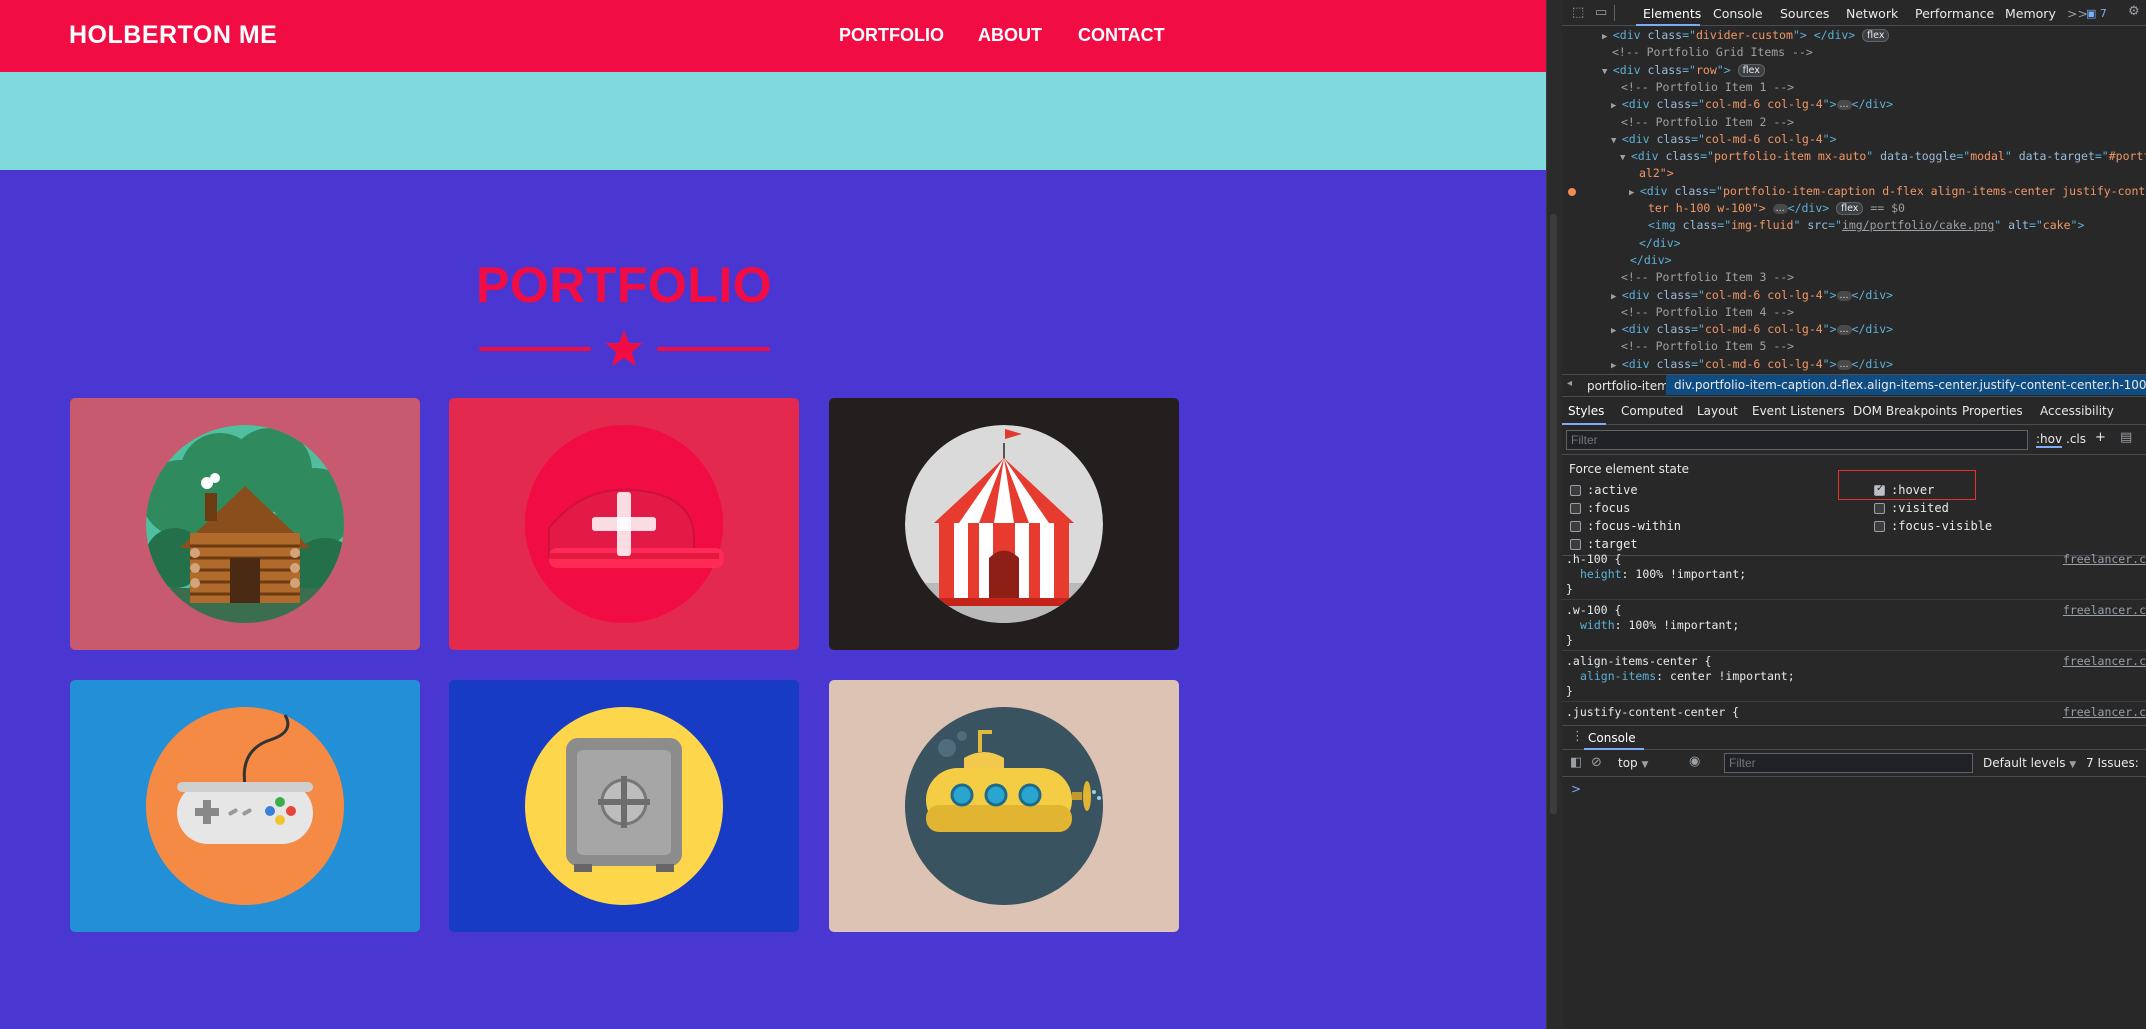  I want to click on tab-network: Network, so click(1872, 13).